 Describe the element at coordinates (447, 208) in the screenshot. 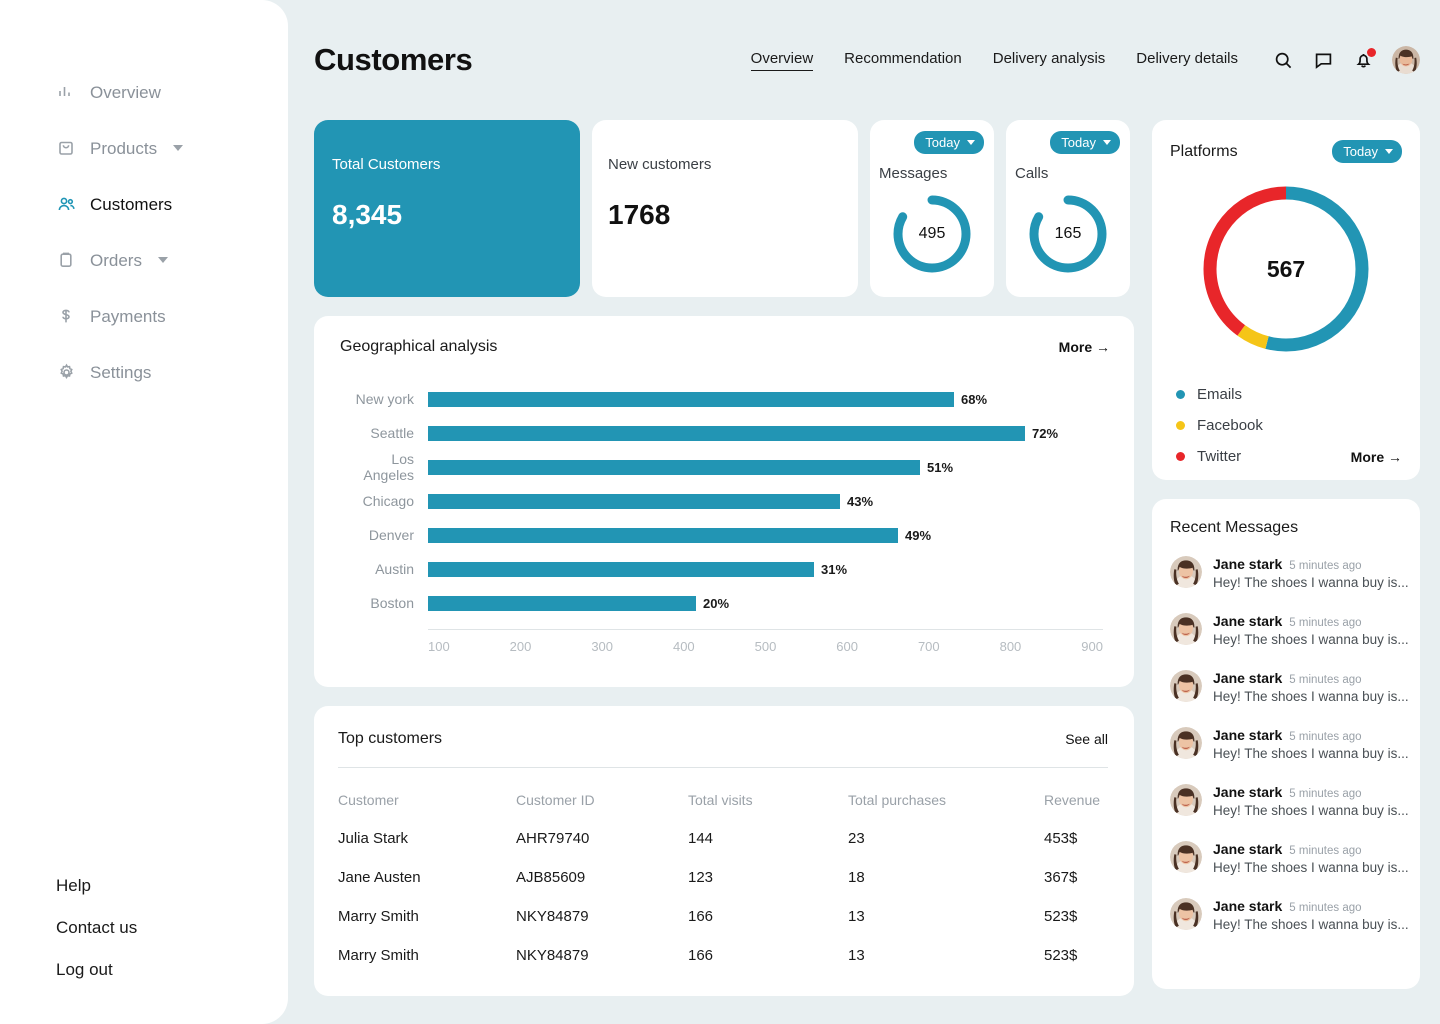

I see `card-total-customers: Total Customers 8,345` at that location.